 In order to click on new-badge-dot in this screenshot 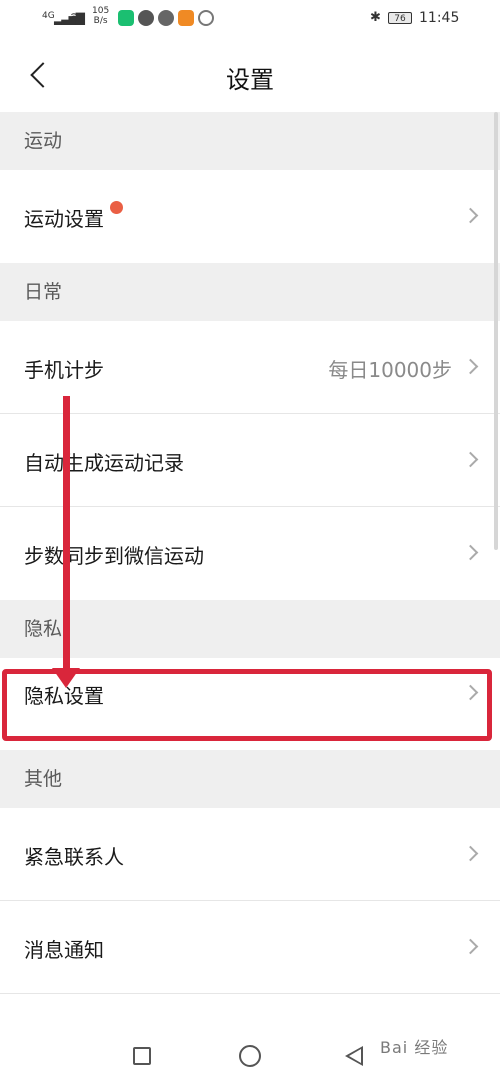, I will do `click(116, 207)`.